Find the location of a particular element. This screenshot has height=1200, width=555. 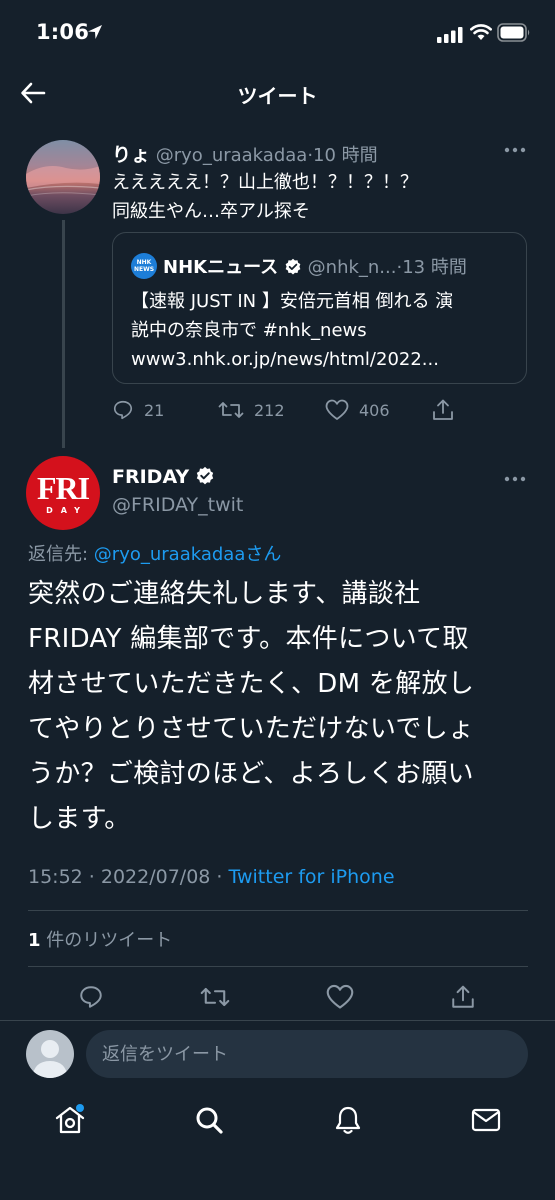

search-icon is located at coordinates (209, 1120).